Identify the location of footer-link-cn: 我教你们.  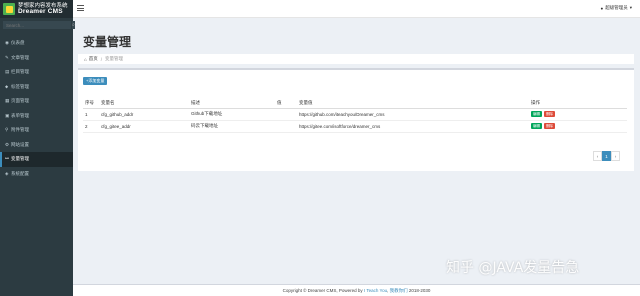
(399, 290).